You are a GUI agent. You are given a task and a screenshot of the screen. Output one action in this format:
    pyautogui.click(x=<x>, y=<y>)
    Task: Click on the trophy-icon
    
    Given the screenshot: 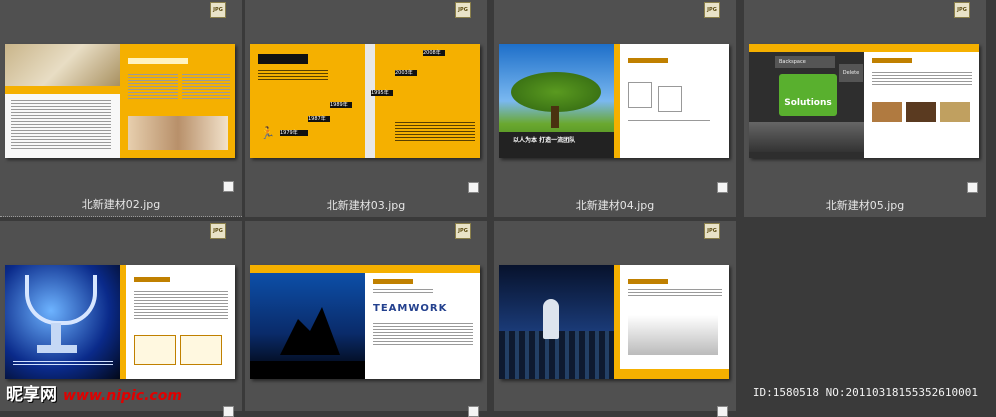 What is the action you would take?
    pyautogui.click(x=61, y=300)
    